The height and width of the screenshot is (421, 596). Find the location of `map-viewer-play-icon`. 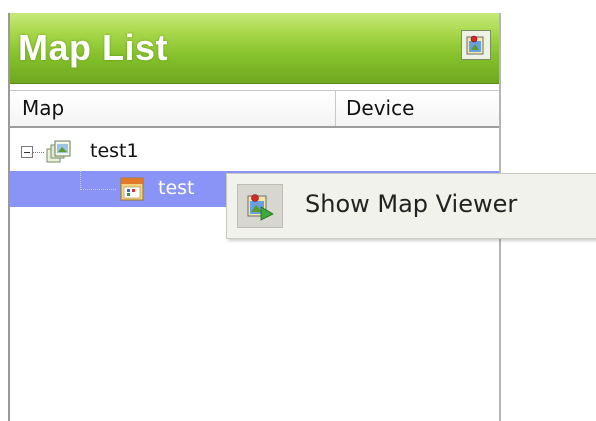

map-viewer-play-icon is located at coordinates (260, 207).